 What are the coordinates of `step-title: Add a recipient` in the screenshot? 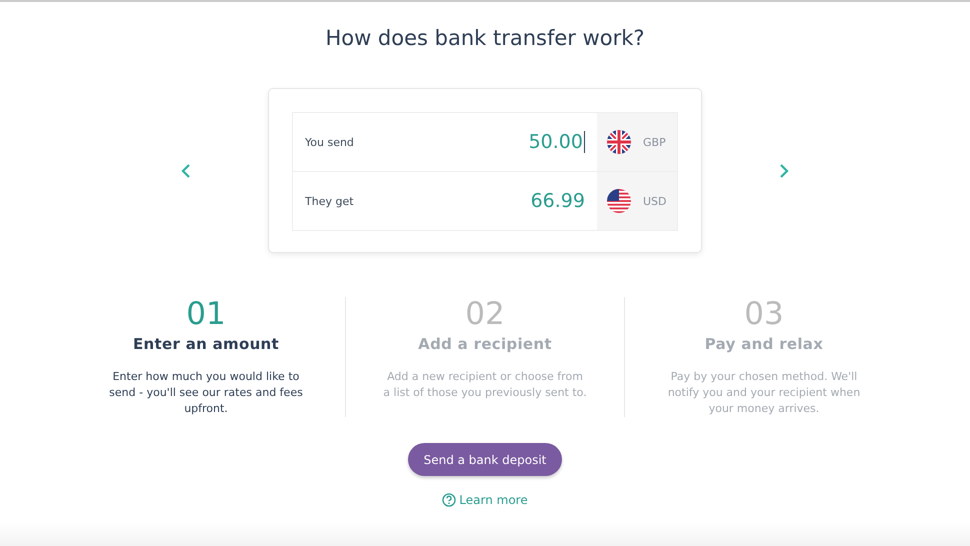 It's located at (485, 344).